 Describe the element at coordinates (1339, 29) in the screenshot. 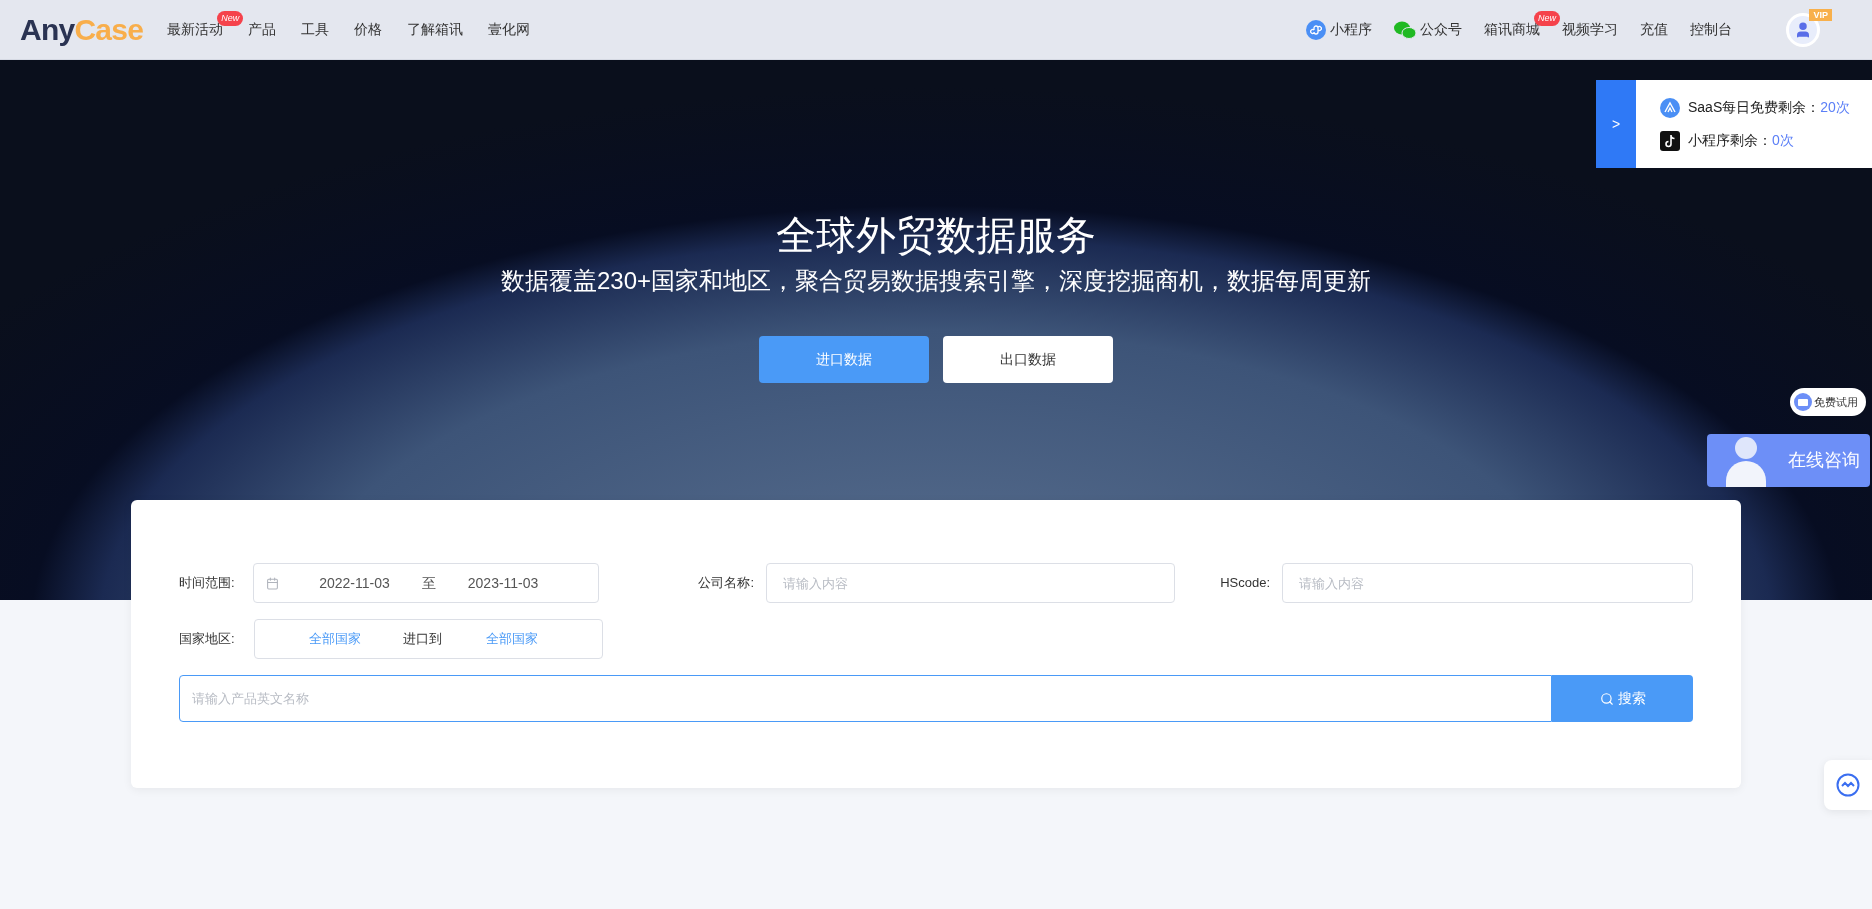

I see `nav-link: 小程序` at that location.